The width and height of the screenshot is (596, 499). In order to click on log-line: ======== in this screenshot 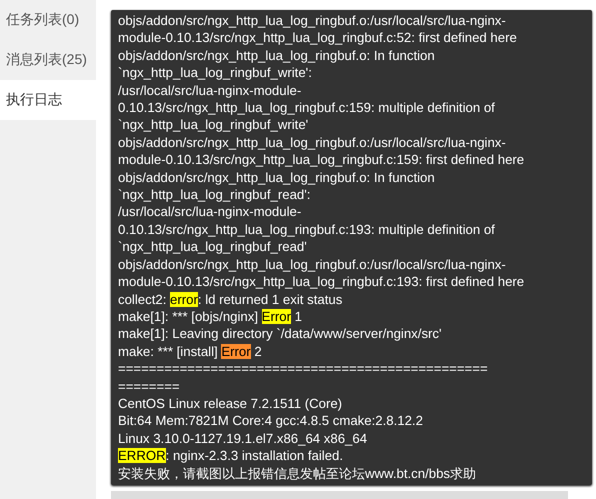, I will do `click(149, 386)`.